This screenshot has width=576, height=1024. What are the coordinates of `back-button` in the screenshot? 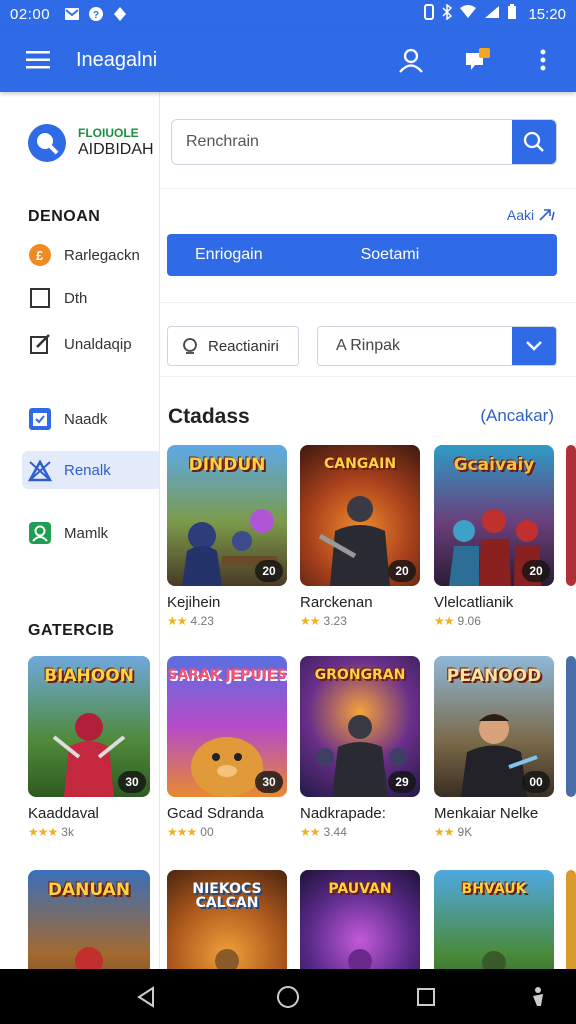 It's located at (146, 996).